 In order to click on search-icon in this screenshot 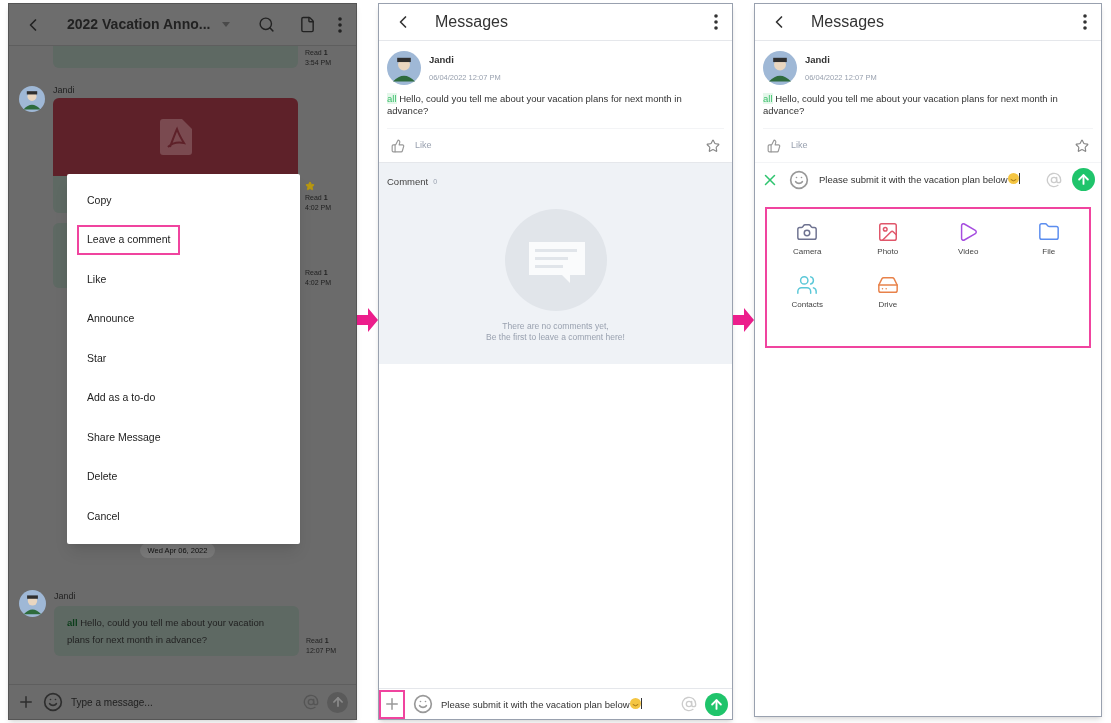, I will do `click(266, 24)`.